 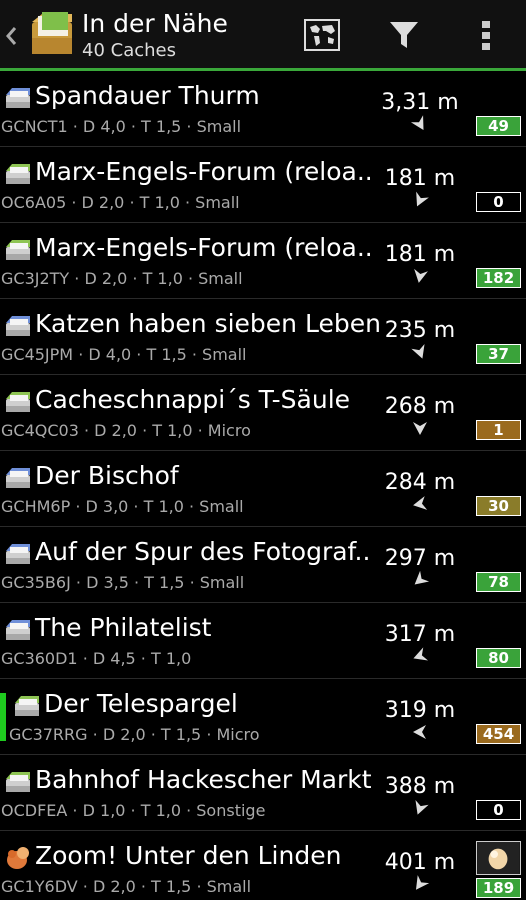 What do you see at coordinates (129, 50) in the screenshot?
I see `cache-count-subtitle: 40 Caches` at bounding box center [129, 50].